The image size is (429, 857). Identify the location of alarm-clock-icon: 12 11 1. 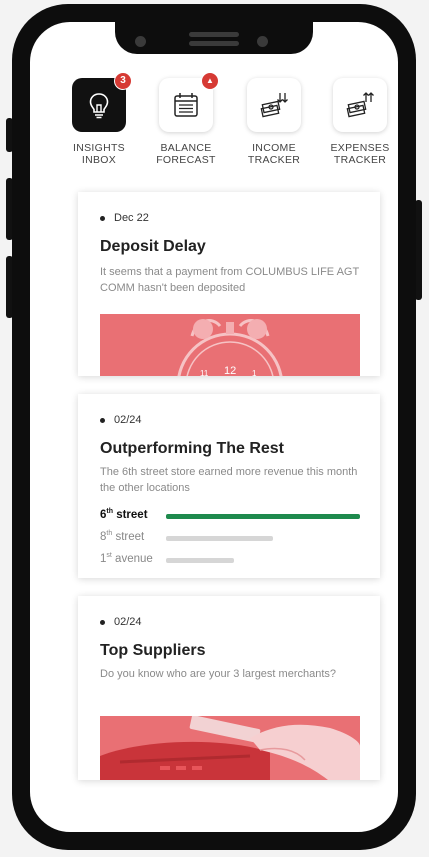
(230, 345).